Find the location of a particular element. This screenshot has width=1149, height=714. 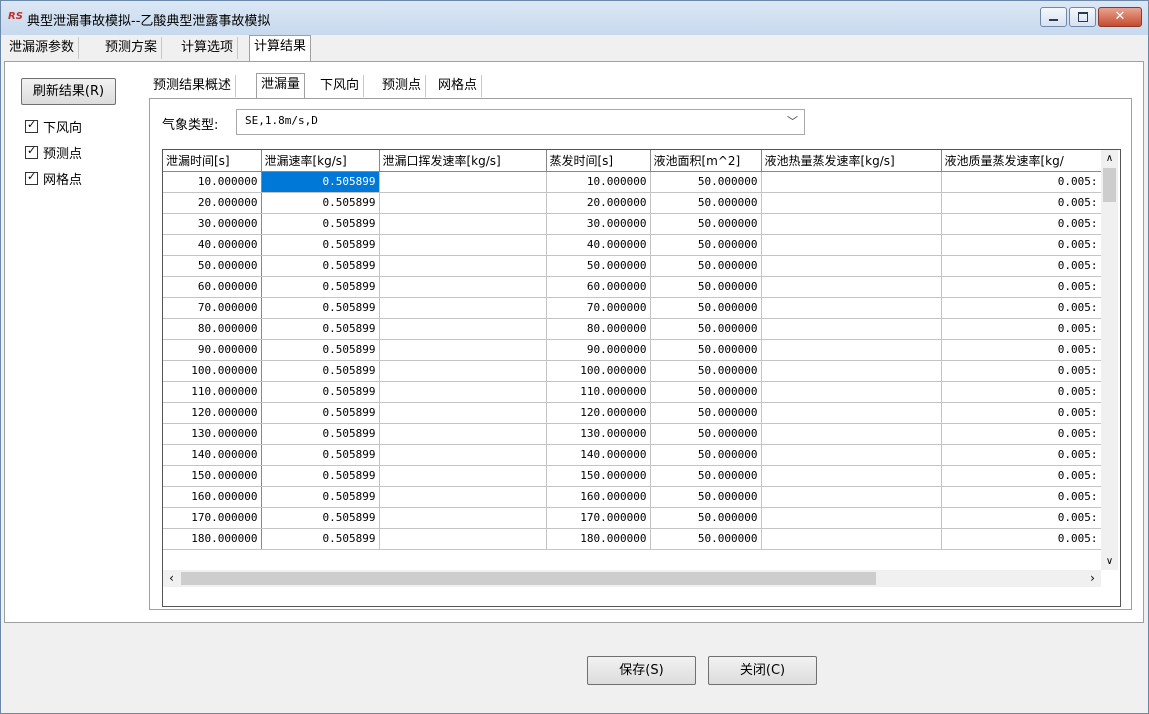

minimize-button is located at coordinates (1053, 17).